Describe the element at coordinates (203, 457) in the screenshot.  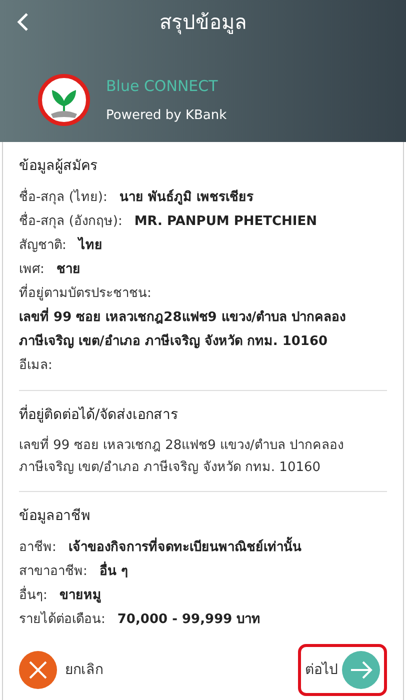
I see `address-text: เลขที่ 99 ซอย เหลวเชกฎ 28แฟช9 แขวง/ตำบล ปากคลอง ภาษีเจริญ เขต/อำเภอ ภาษีเจริญ จังหวัด กทม. 10160` at that location.